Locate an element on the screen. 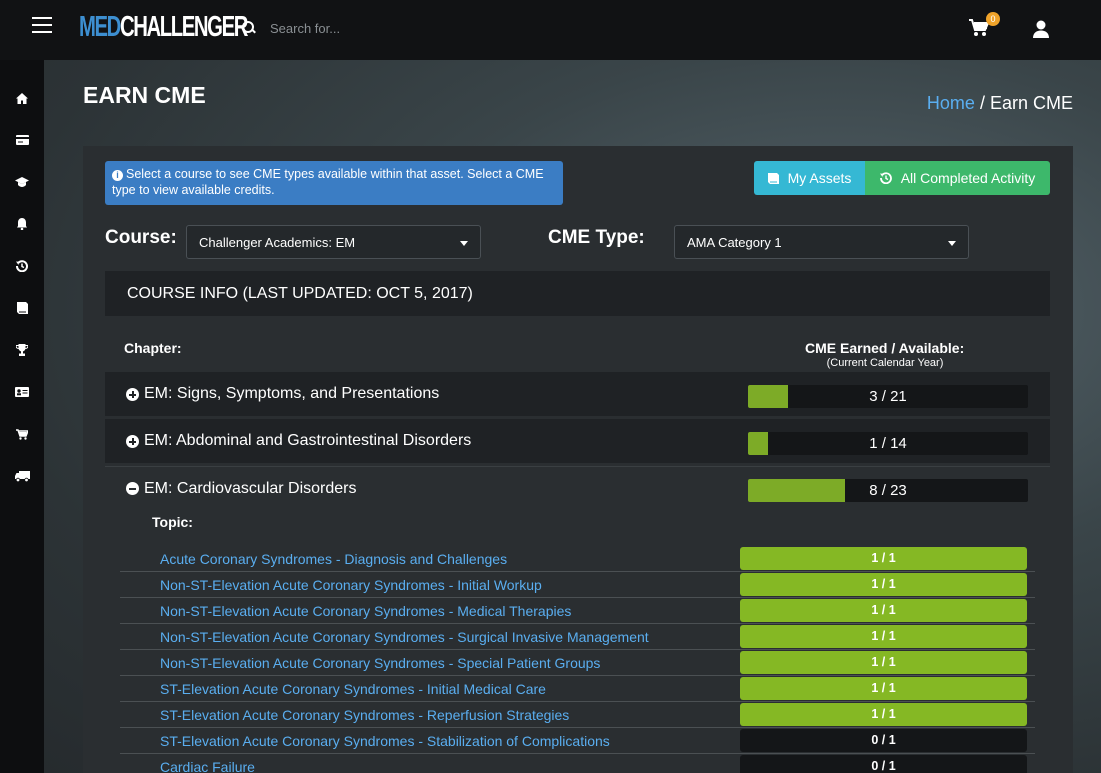 Image resolution: width=1101 pixels, height=773 pixels. course-info-header: COURSE INFO (LAST UPDATED: OCT 5, 2017) is located at coordinates (577, 293).